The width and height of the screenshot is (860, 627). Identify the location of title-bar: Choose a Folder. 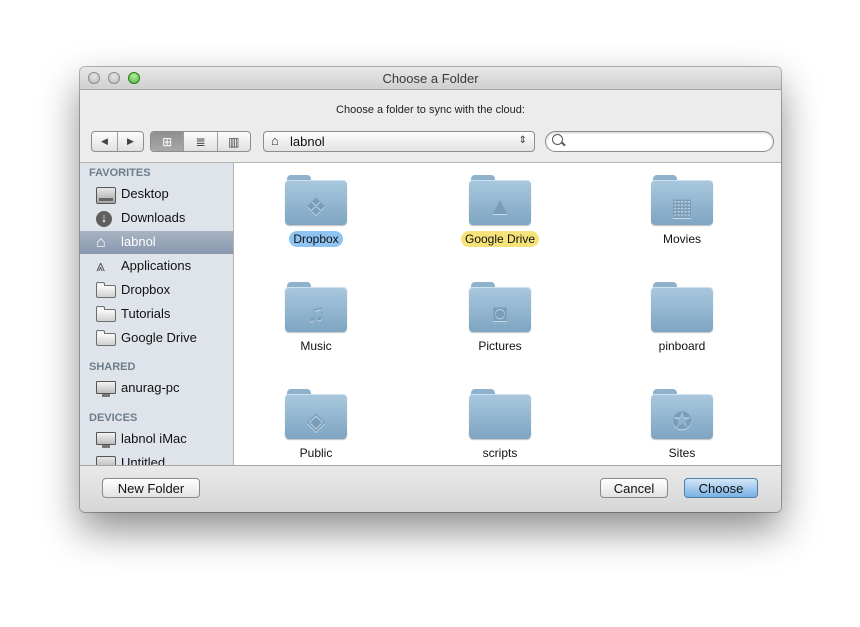
(430, 78).